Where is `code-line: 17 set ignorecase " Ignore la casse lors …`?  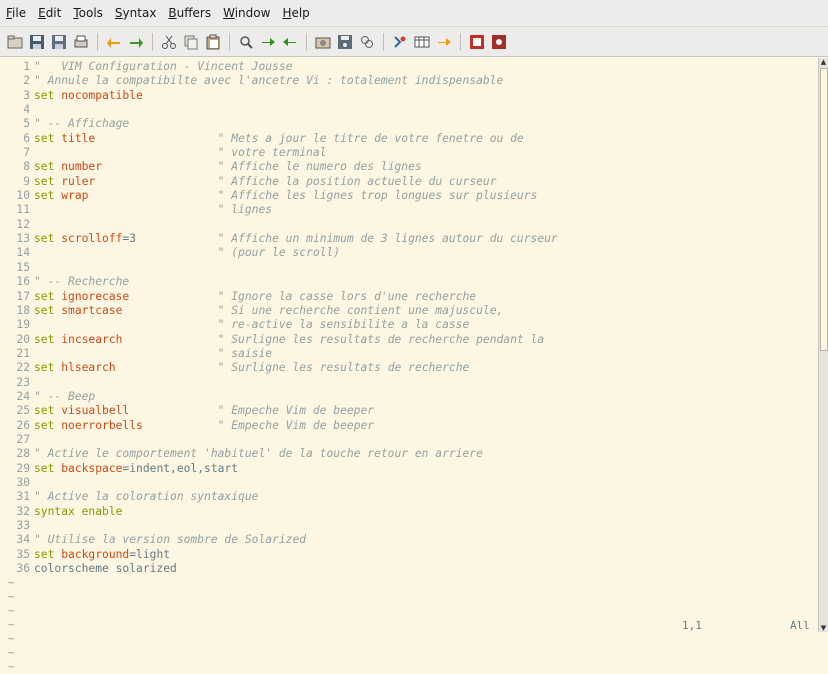 code-line: 17 set ignorecase " Ignore la casse lors … is located at coordinates (279, 297).